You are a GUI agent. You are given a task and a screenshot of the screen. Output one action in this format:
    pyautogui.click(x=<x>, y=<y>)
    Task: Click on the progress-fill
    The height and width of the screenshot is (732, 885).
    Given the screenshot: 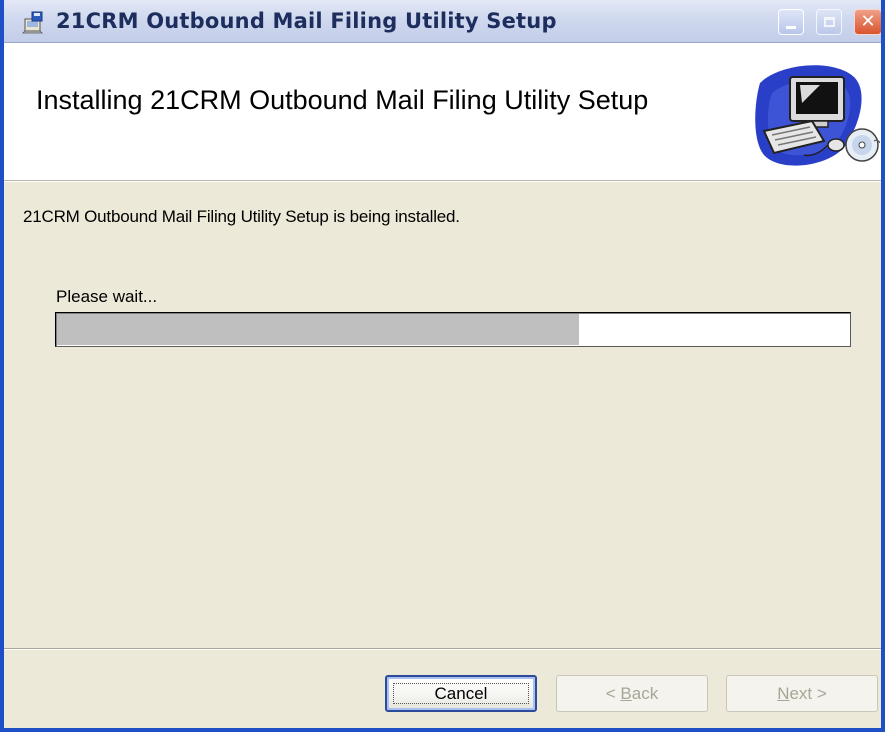 What is the action you would take?
    pyautogui.click(x=318, y=329)
    